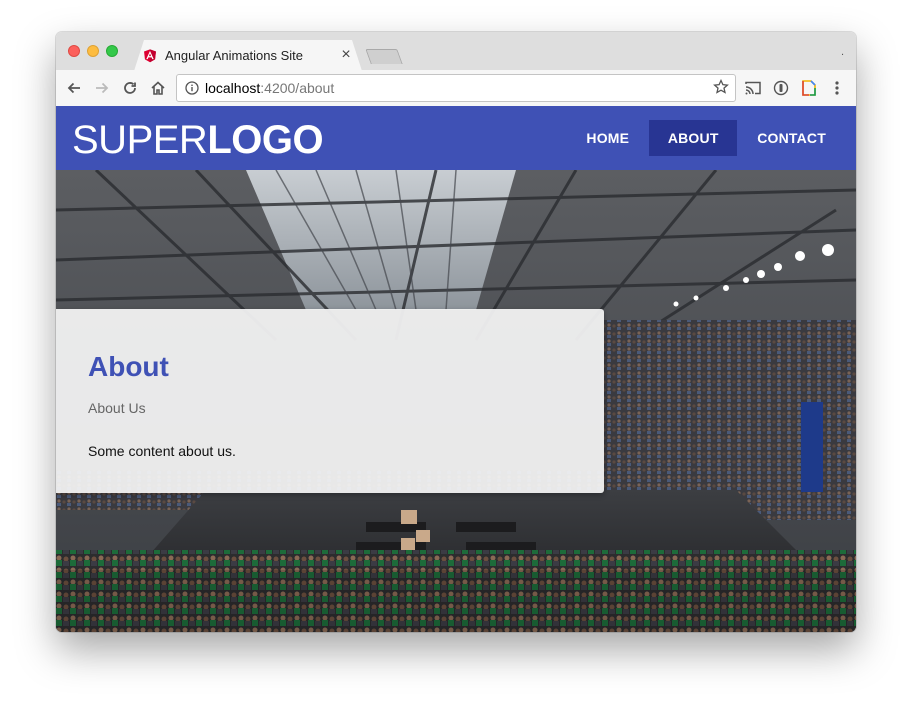  What do you see at coordinates (346, 55) in the screenshot?
I see `tab-close-icon: ×` at bounding box center [346, 55].